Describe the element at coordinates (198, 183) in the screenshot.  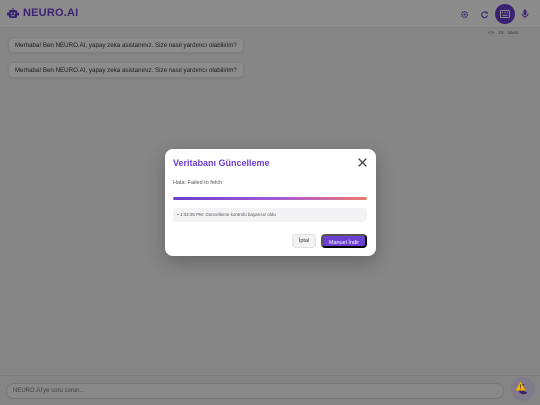
I see `error-message: Hata: Failed to fetch` at that location.